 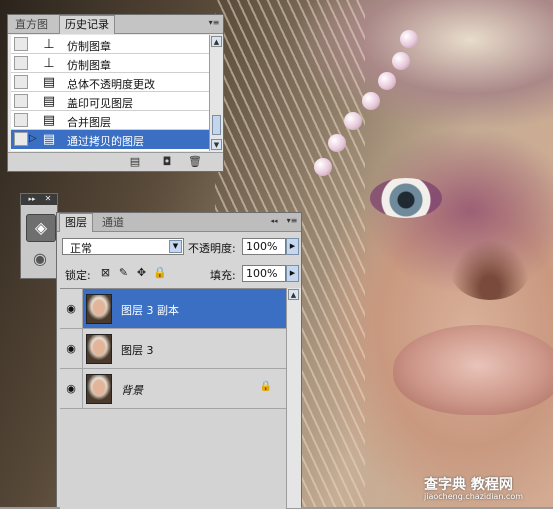 What do you see at coordinates (175, 246) in the screenshot?
I see `chevron-down-icon: ▼` at bounding box center [175, 246].